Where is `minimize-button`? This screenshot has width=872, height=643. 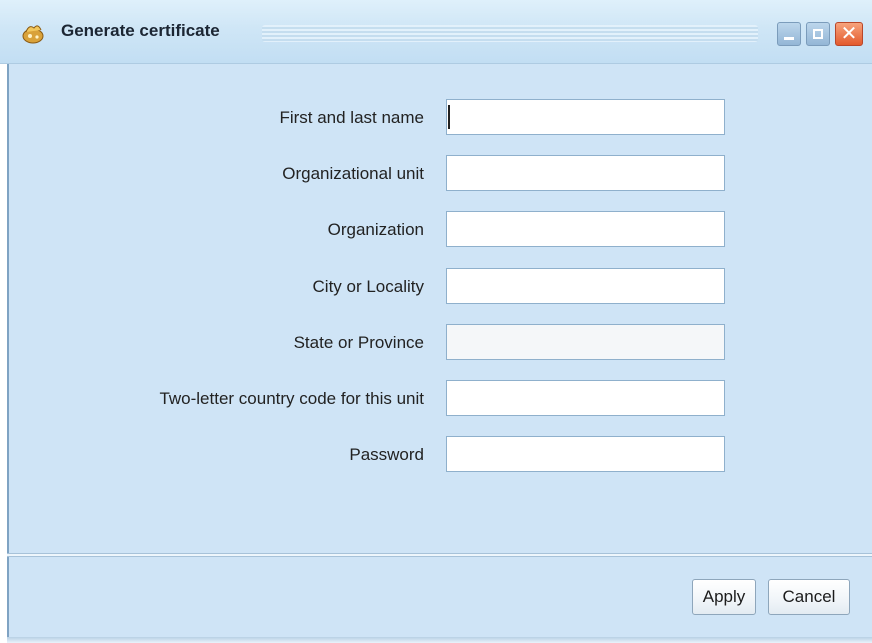
minimize-button is located at coordinates (789, 34).